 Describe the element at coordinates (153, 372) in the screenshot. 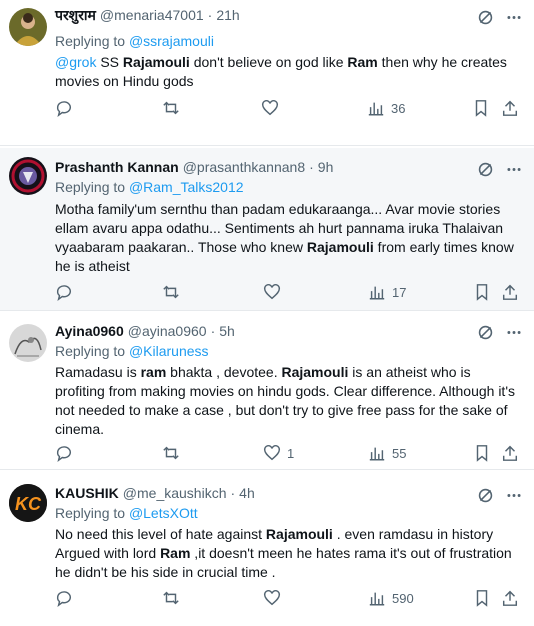

I see `highlight-text: ram` at that location.